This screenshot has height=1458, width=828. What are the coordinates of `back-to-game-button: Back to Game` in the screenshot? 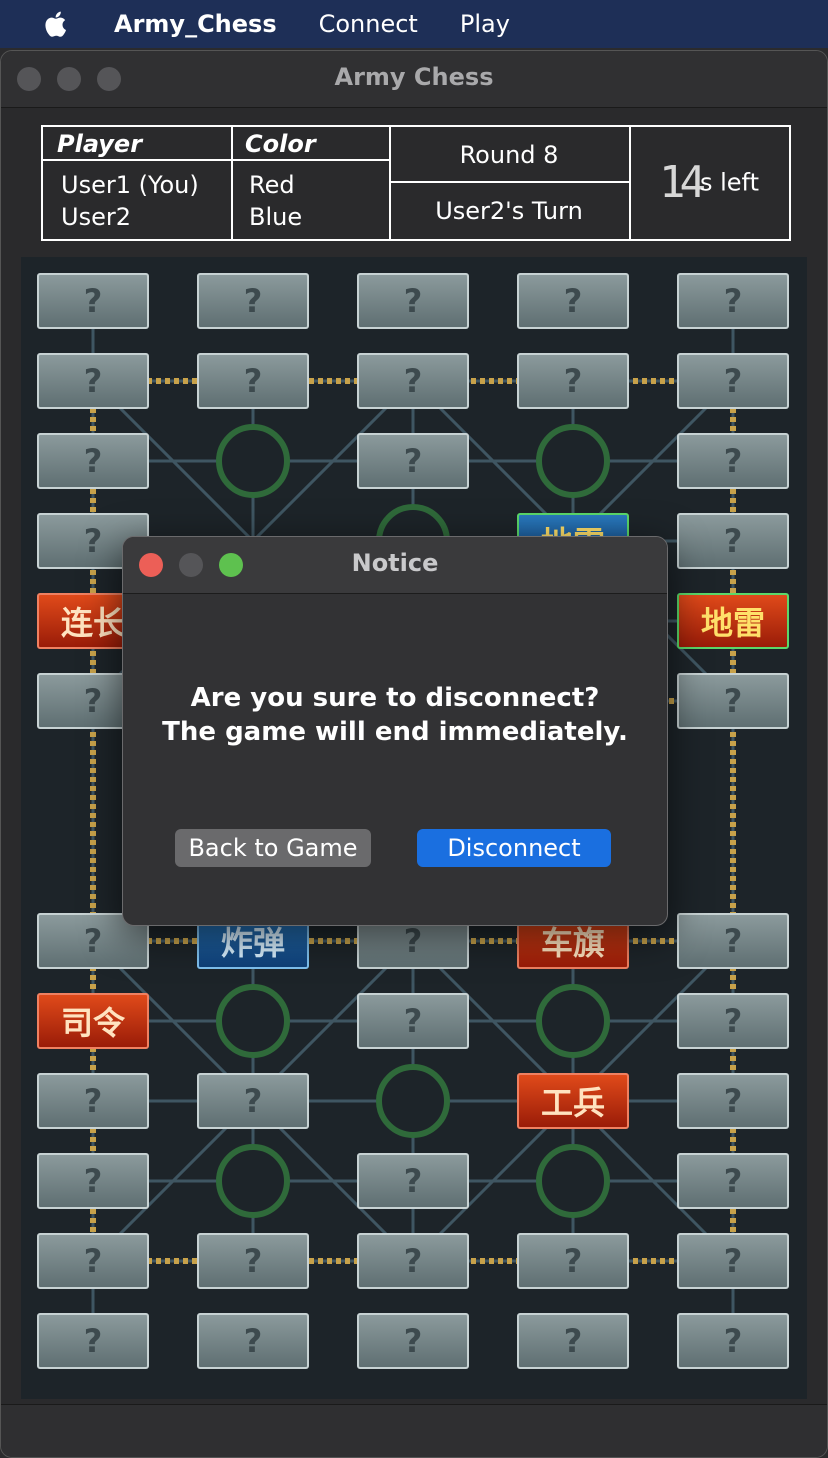 It's located at (273, 848).